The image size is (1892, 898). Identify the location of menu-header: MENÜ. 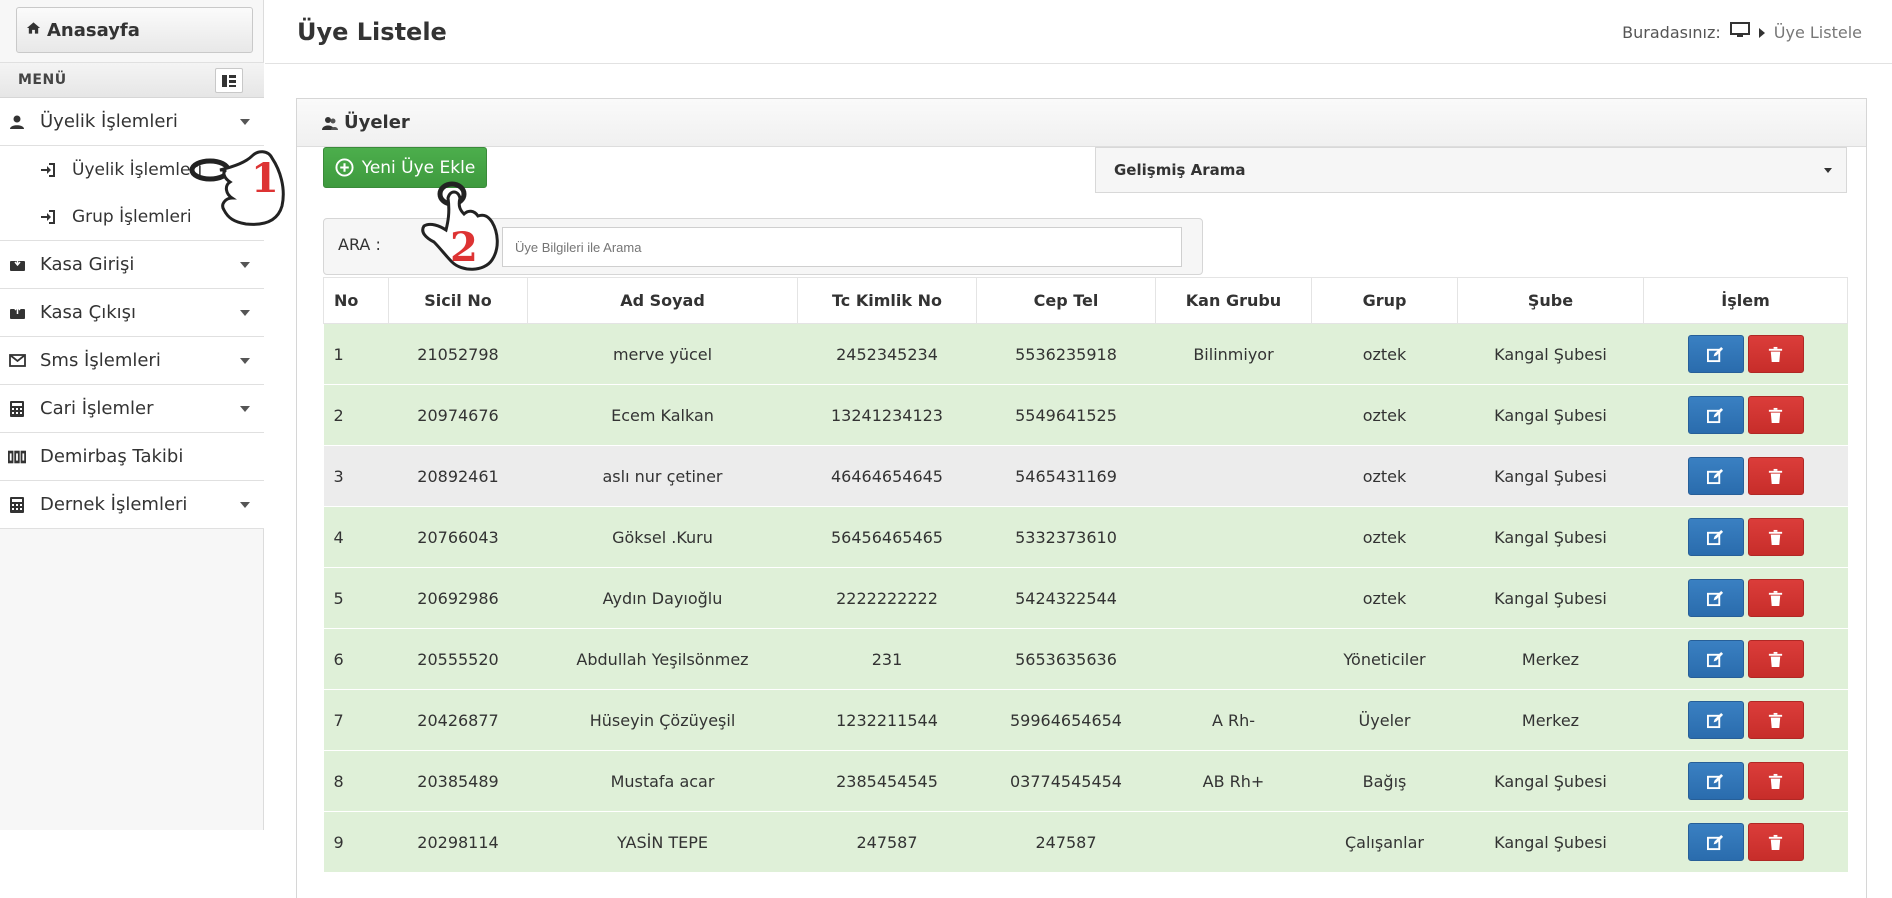
(132, 80).